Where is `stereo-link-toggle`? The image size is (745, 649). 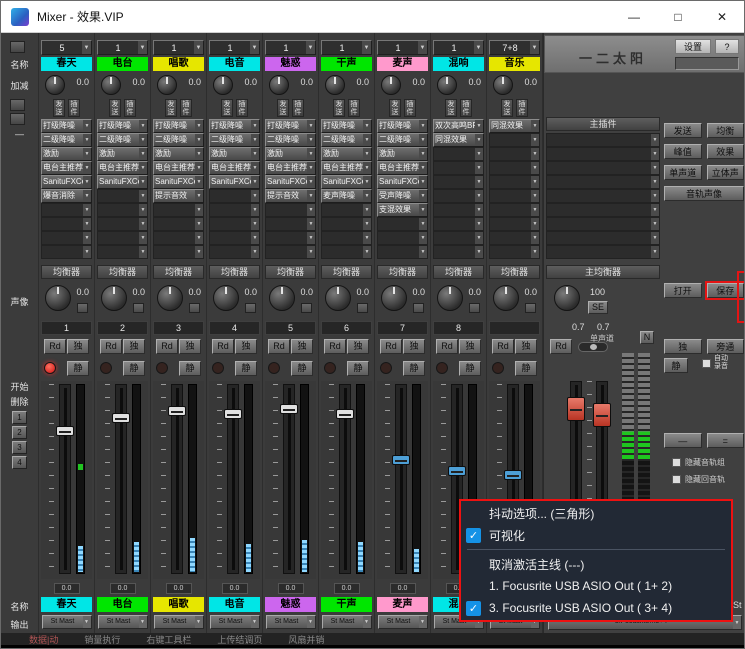 stereo-link-toggle is located at coordinates (593, 347).